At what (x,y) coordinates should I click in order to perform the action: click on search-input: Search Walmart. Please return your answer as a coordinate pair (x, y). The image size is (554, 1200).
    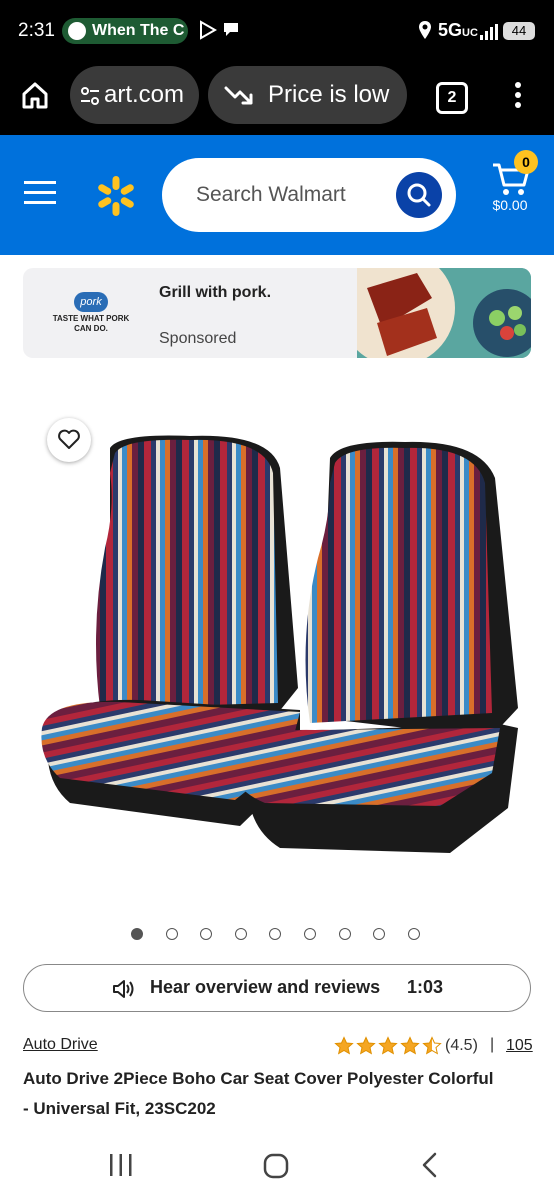
    Looking at the image, I should click on (309, 195).